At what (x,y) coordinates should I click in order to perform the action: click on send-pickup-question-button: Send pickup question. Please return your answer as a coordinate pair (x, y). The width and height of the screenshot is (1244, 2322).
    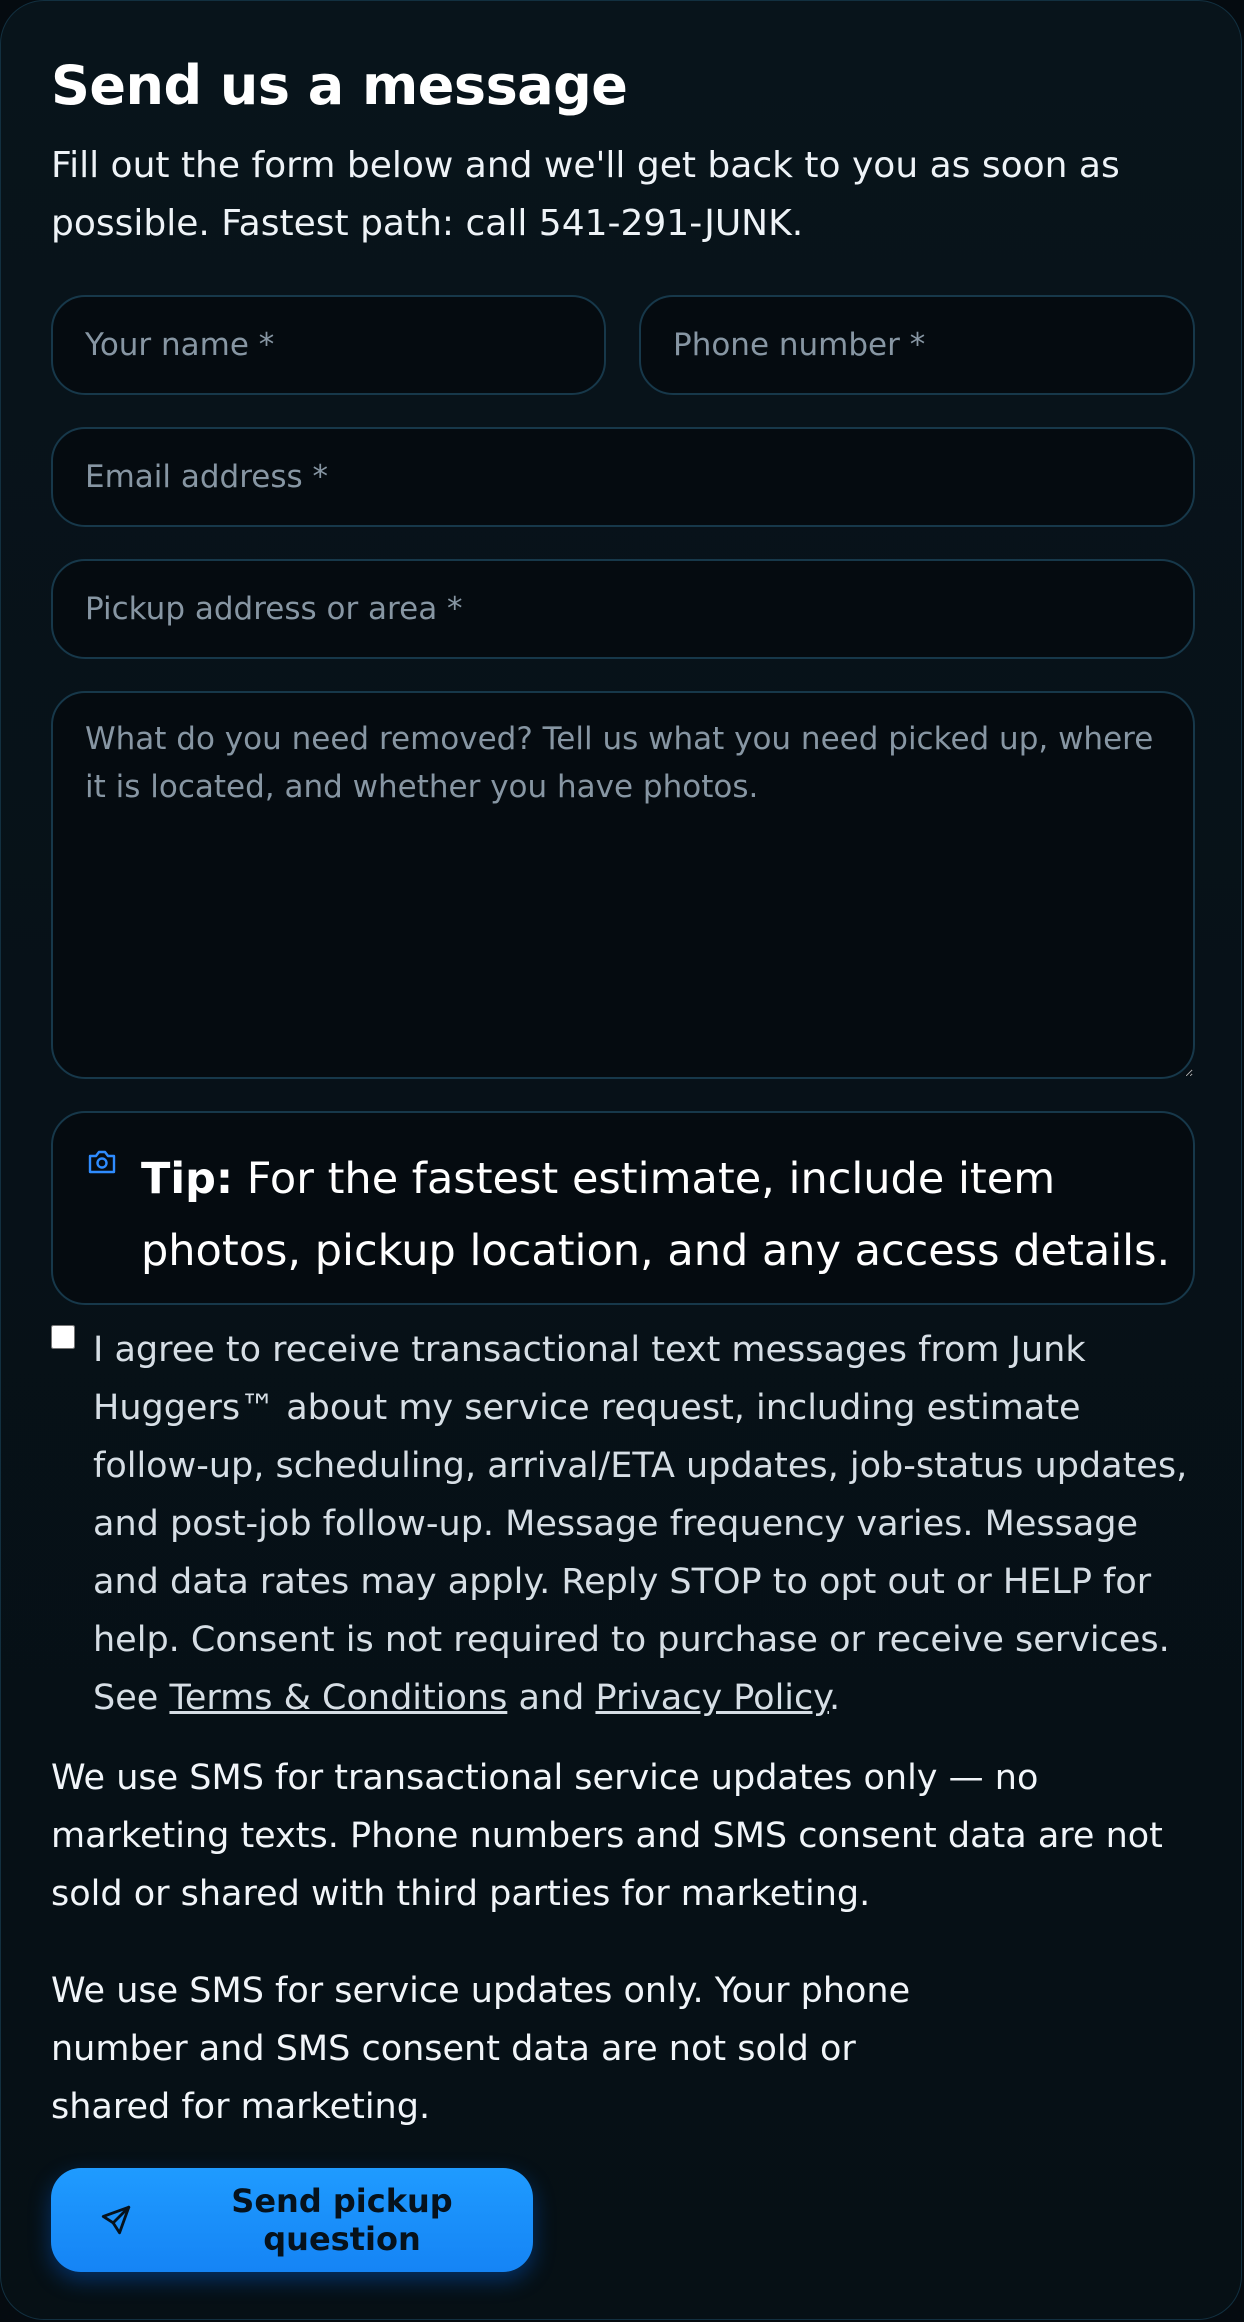
    Looking at the image, I should click on (292, 2220).